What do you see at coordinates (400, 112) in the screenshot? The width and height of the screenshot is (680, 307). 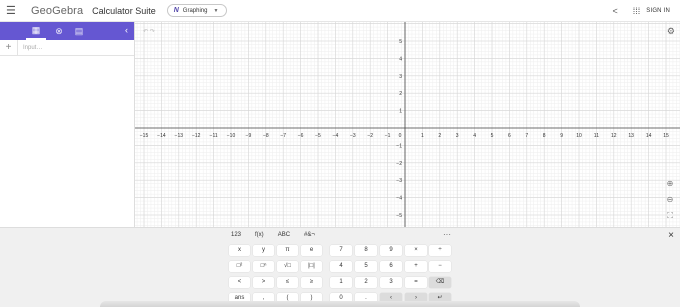 I see `y-tick-label: 1` at bounding box center [400, 112].